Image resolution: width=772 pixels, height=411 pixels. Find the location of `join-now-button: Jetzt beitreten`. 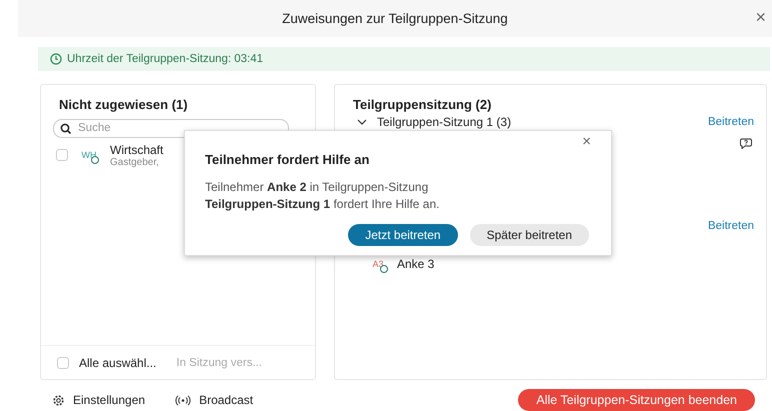

join-now-button: Jetzt beitreten is located at coordinates (403, 235).